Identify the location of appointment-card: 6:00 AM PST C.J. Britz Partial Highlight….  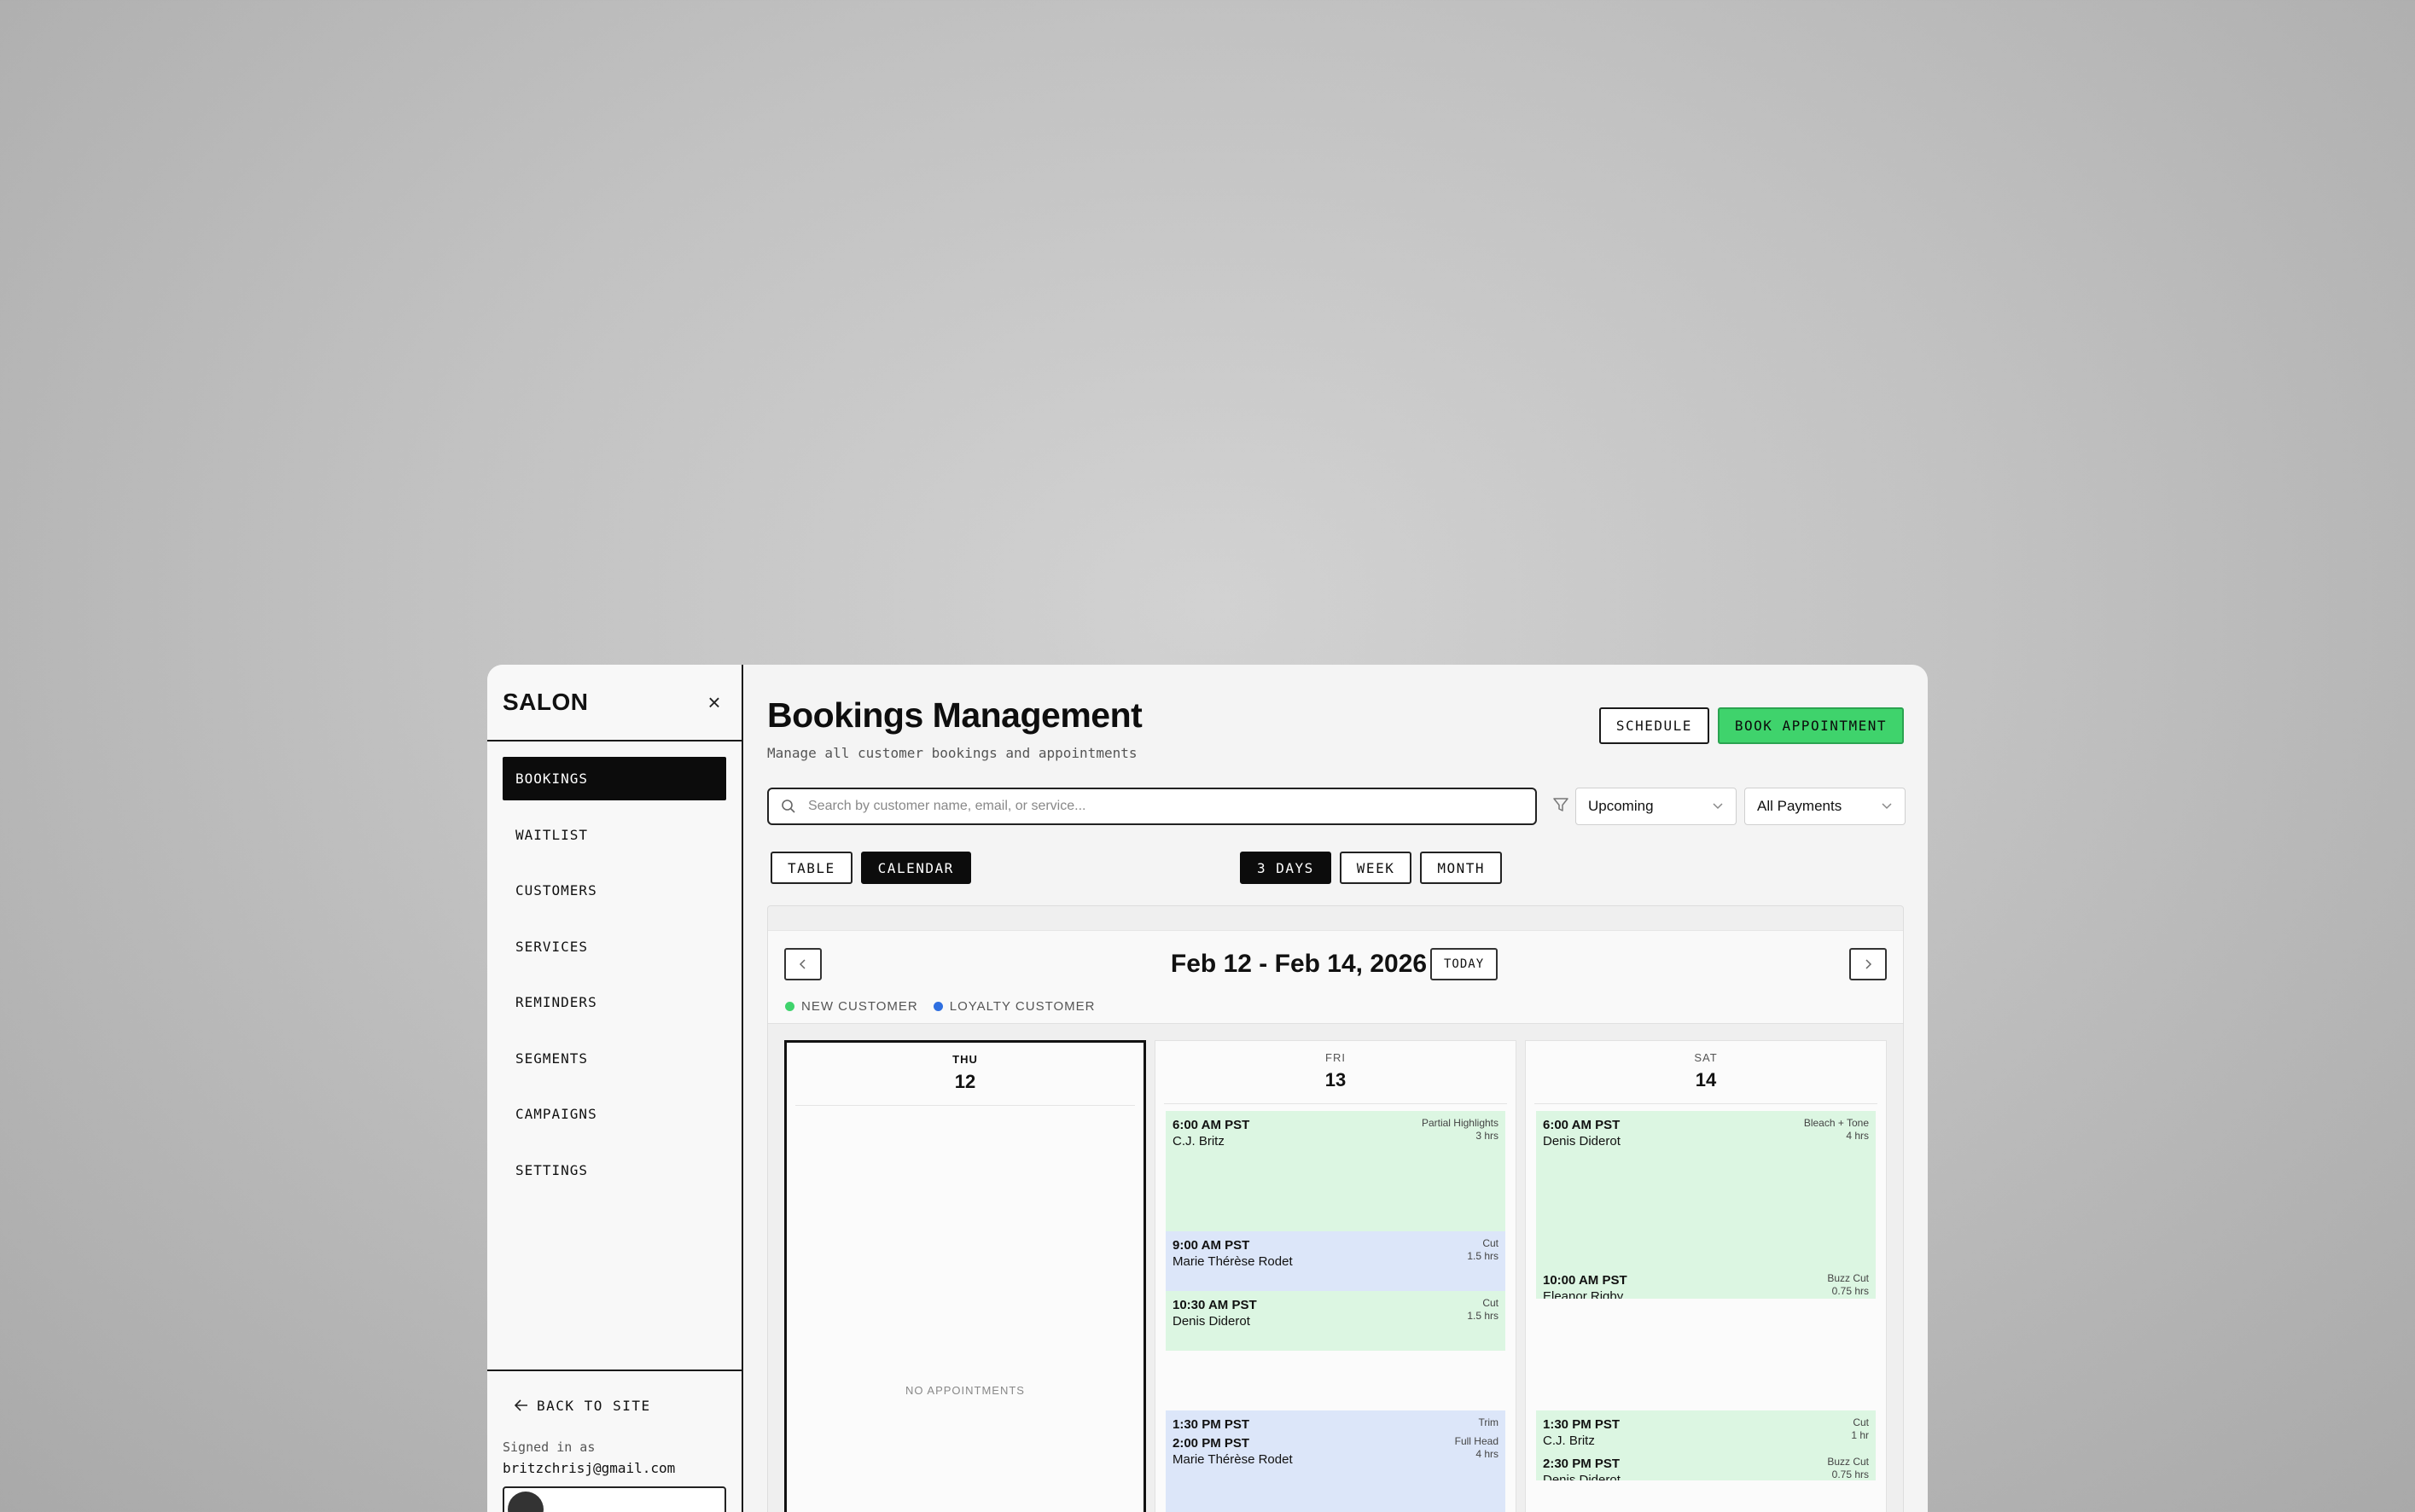
(1335, 1171).